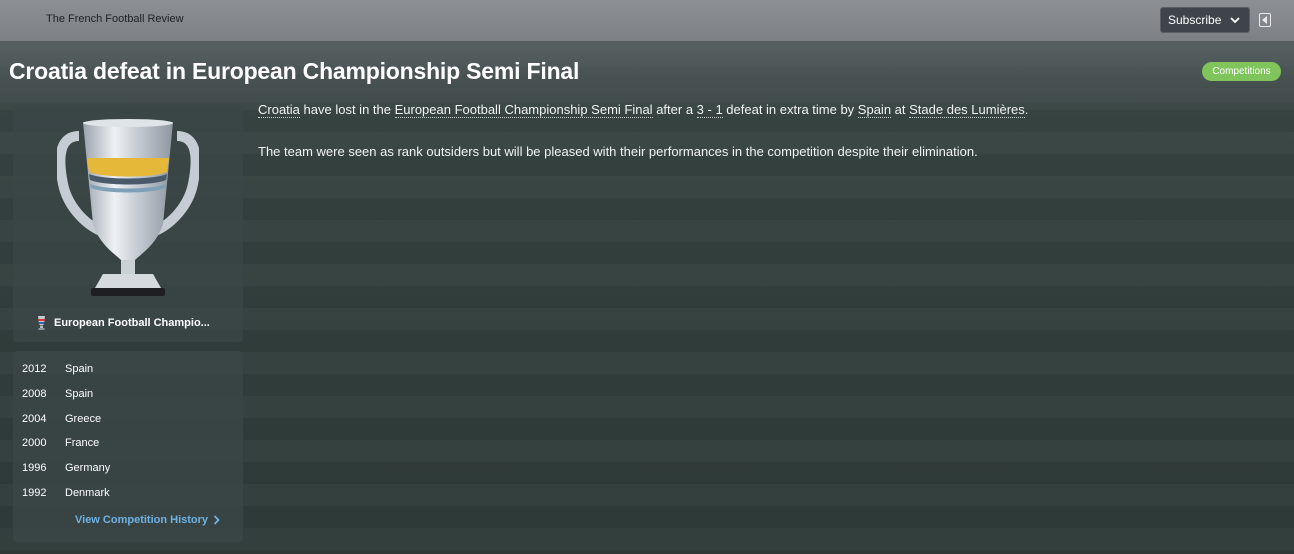  What do you see at coordinates (34, 369) in the screenshot?
I see `history-year: 2012` at bounding box center [34, 369].